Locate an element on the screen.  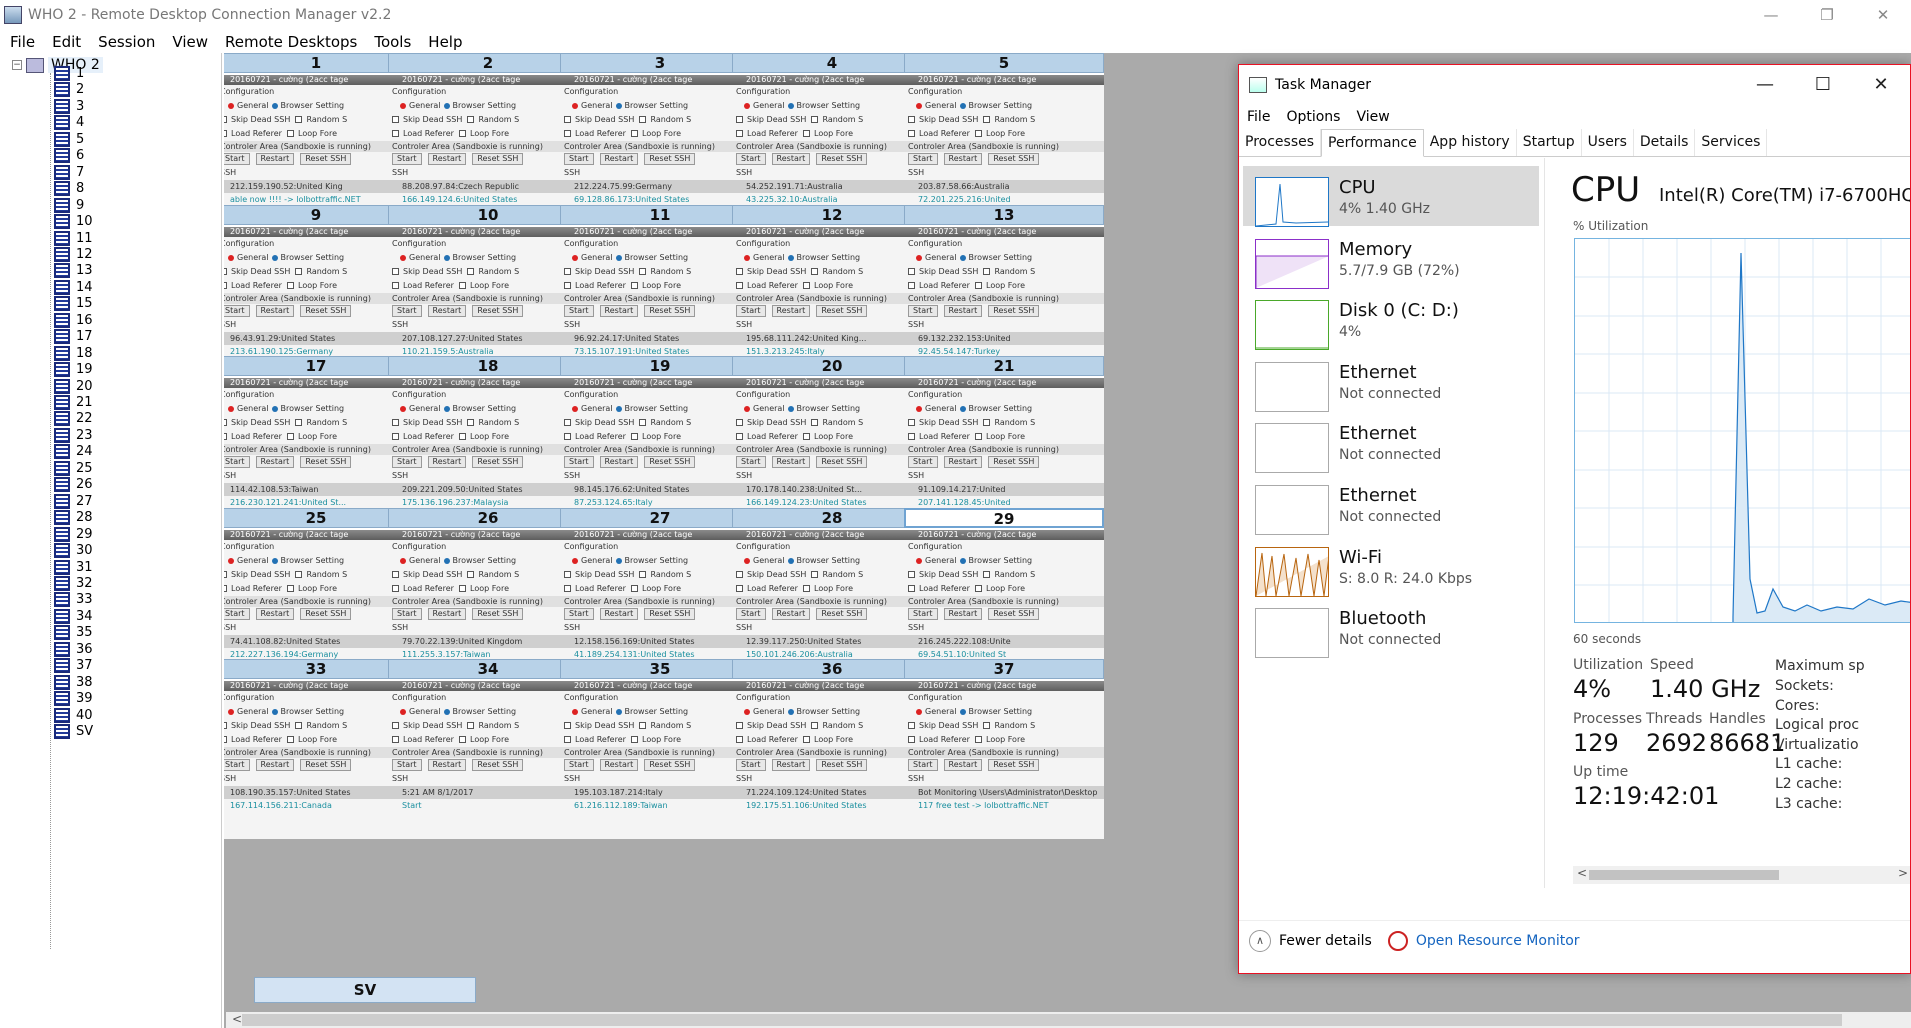
tree-item-14: 14 is located at coordinates (73, 287).